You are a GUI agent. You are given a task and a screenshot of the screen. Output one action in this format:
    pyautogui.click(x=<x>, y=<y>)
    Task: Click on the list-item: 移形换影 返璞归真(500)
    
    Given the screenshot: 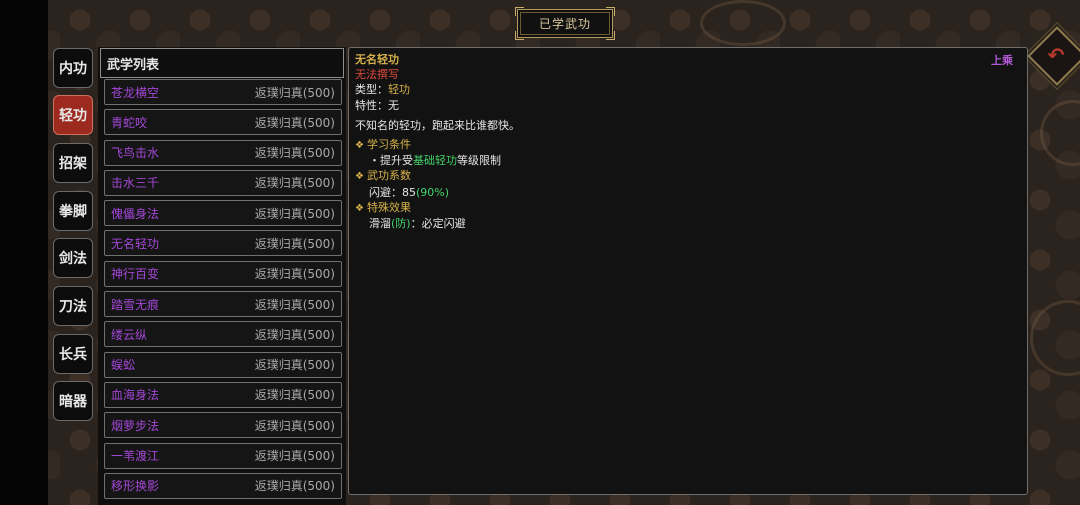 What is the action you would take?
    pyautogui.click(x=223, y=485)
    